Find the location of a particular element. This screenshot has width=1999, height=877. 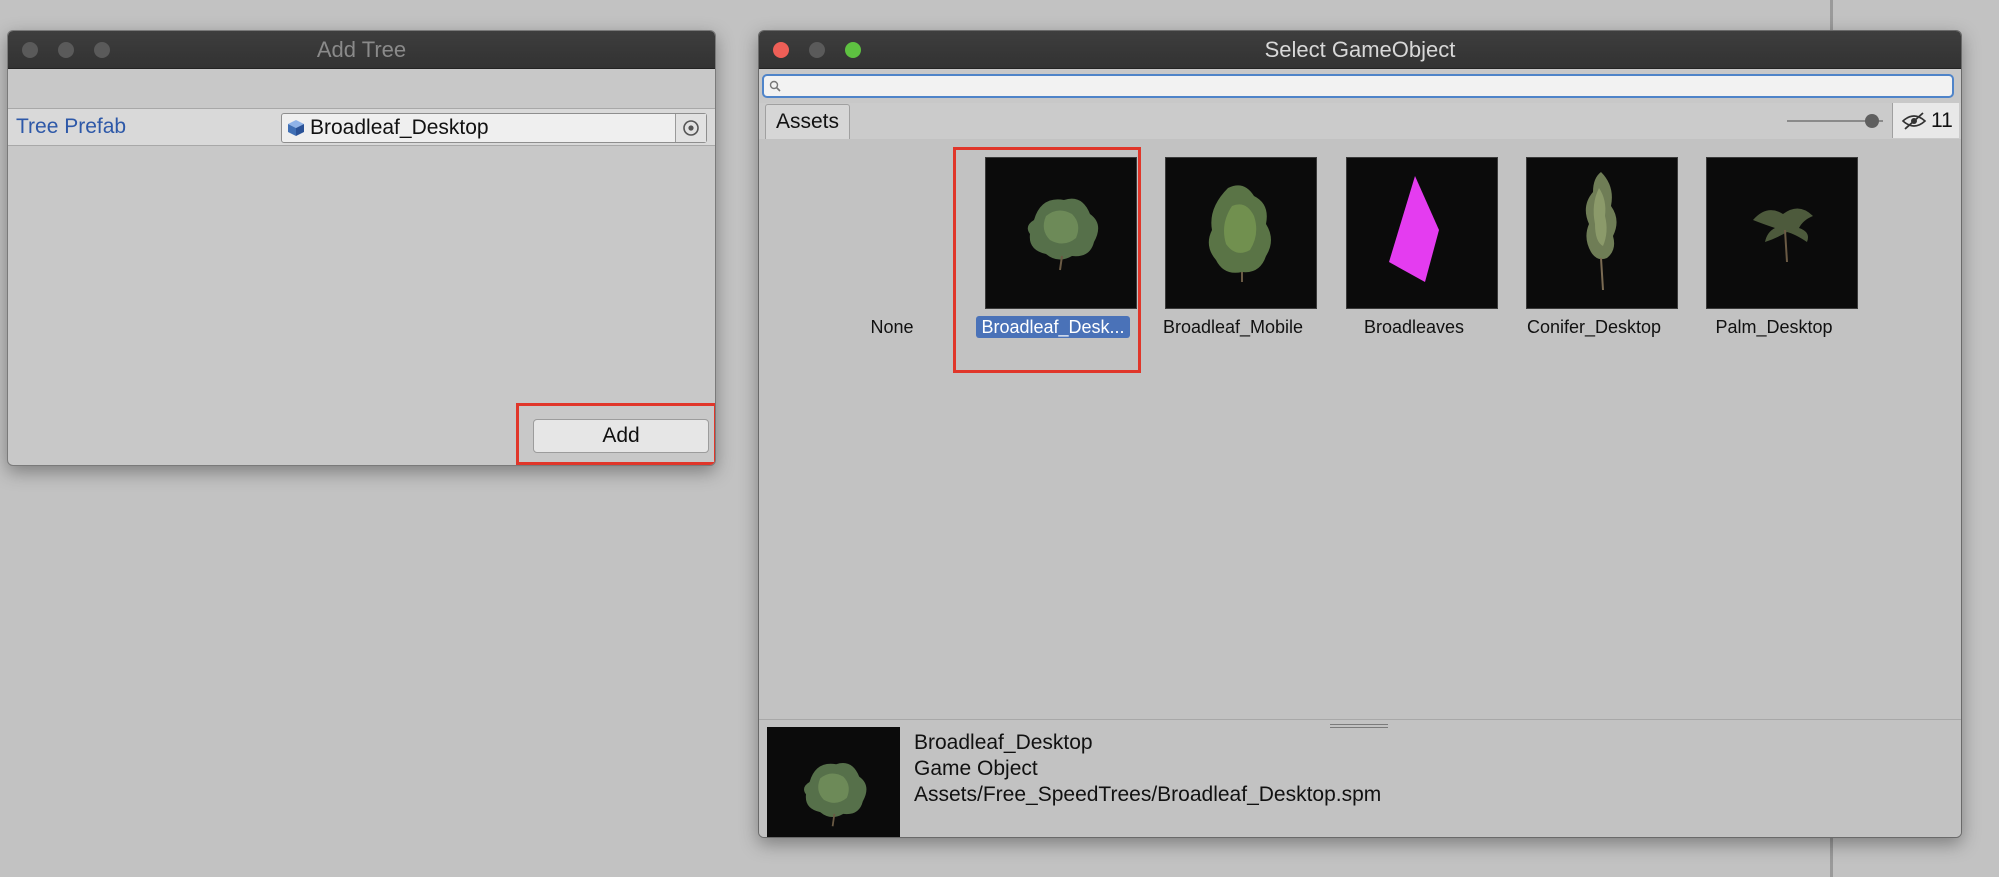

preview-name: Broadleaf_Desktop is located at coordinates (1003, 742).